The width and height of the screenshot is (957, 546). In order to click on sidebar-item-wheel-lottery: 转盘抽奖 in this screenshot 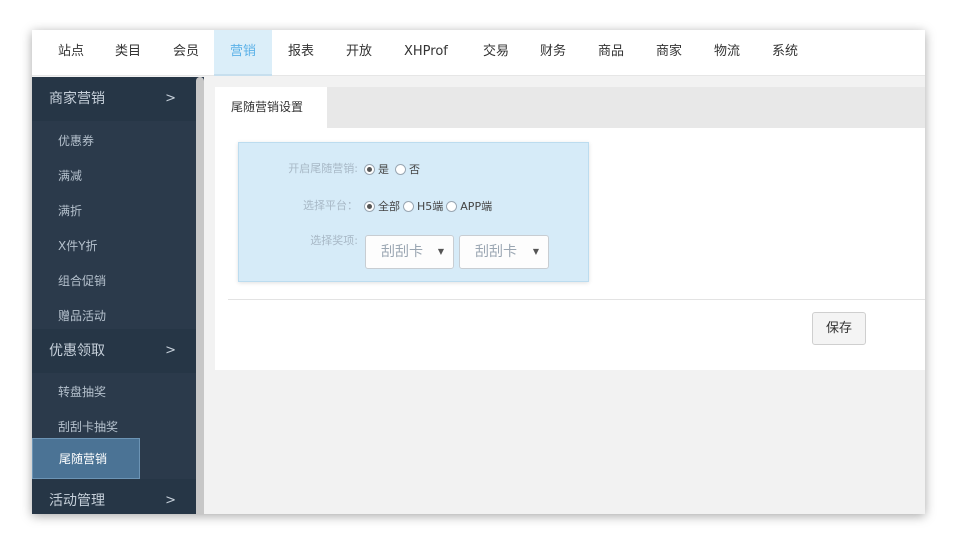, I will do `click(114, 392)`.